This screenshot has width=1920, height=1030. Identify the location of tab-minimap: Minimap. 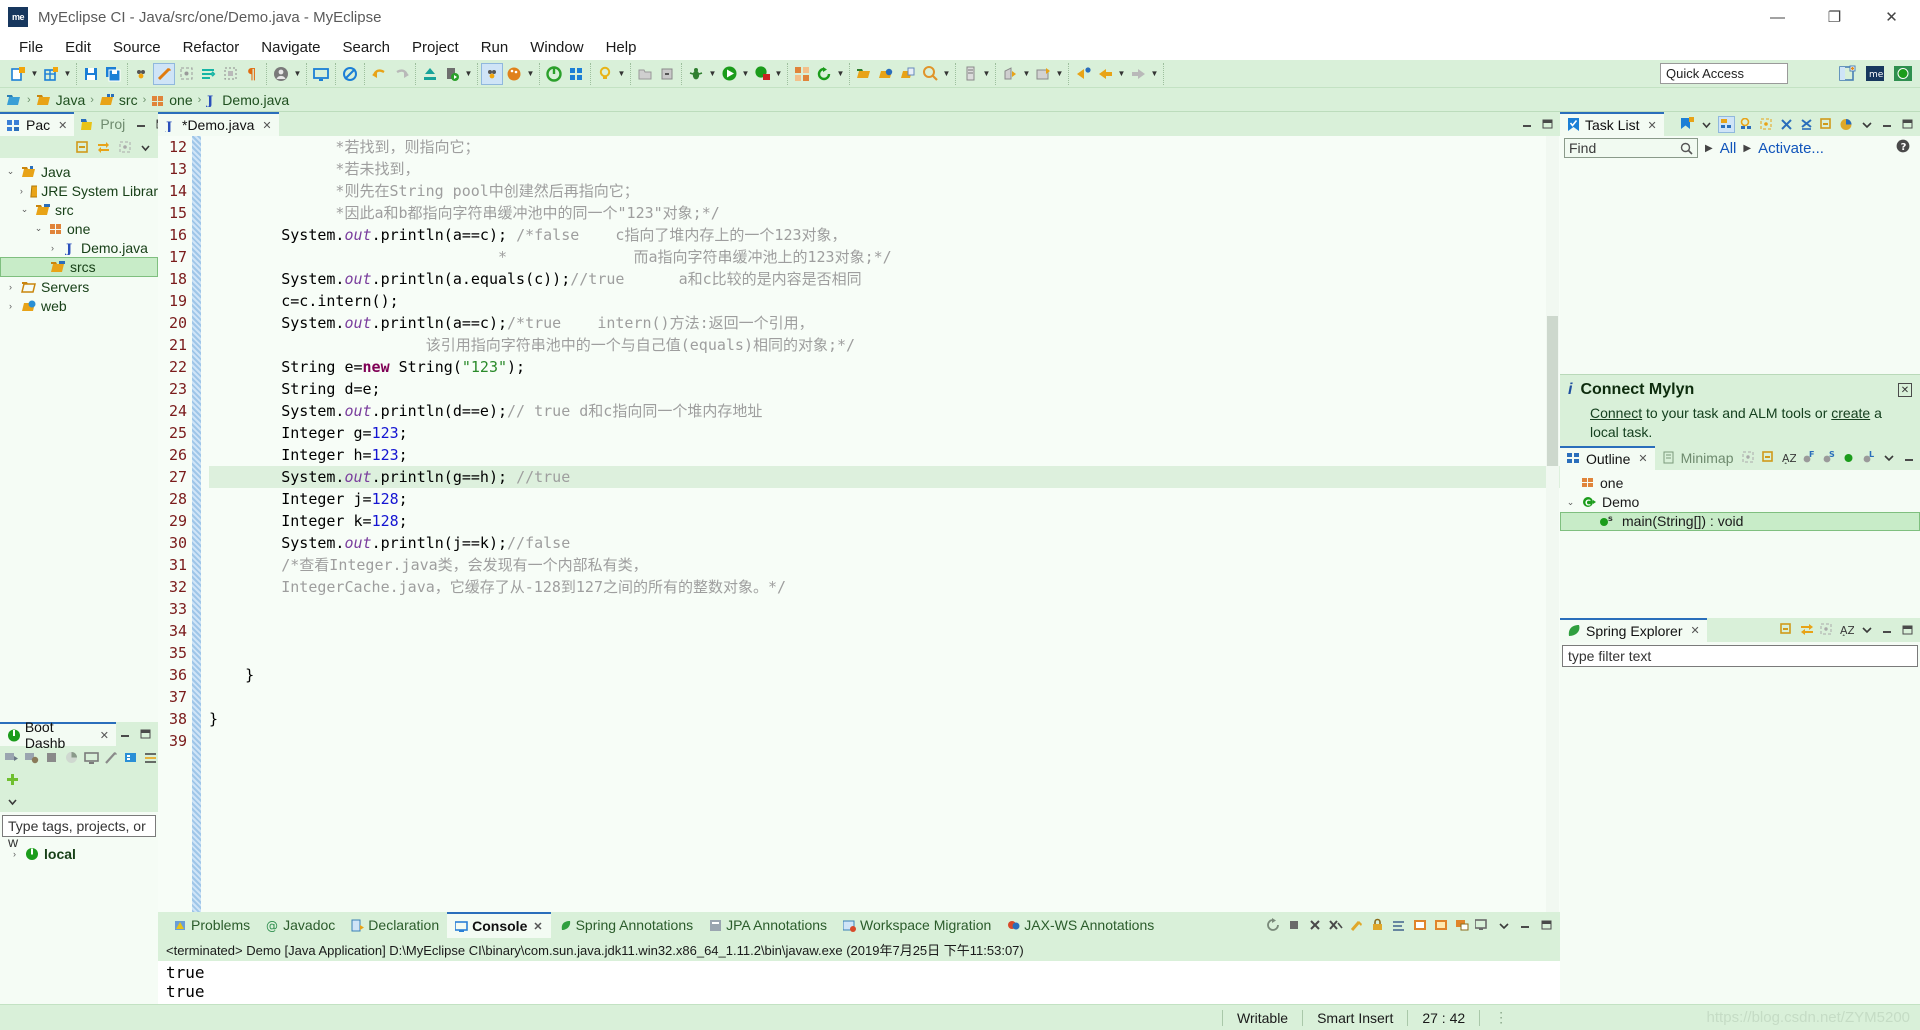
(1697, 457).